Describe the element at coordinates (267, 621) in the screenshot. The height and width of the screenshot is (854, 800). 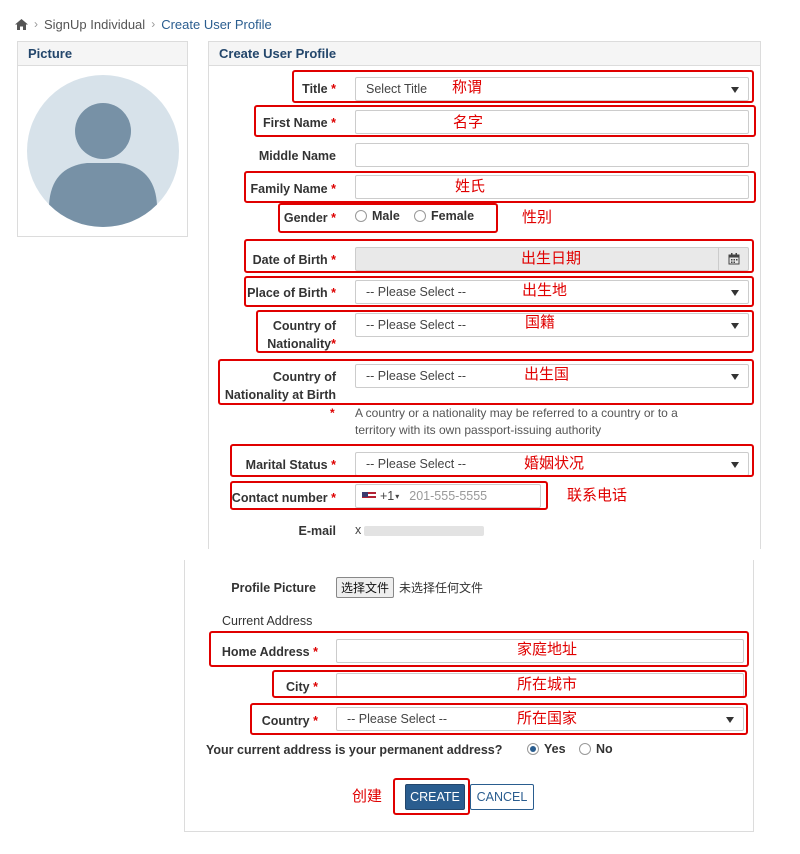
I see `current-address-heading: Current Address` at that location.